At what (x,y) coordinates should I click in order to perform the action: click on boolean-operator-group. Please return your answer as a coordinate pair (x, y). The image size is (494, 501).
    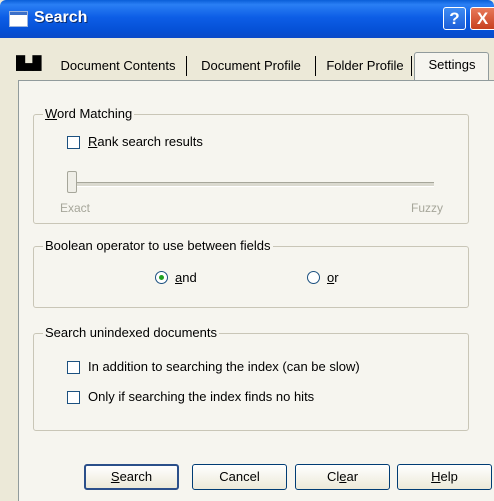
    Looking at the image, I should click on (251, 277).